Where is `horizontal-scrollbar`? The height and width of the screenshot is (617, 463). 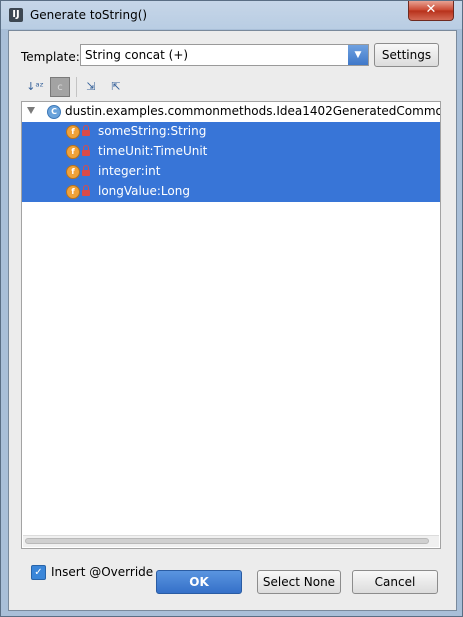 horizontal-scrollbar is located at coordinates (231, 541).